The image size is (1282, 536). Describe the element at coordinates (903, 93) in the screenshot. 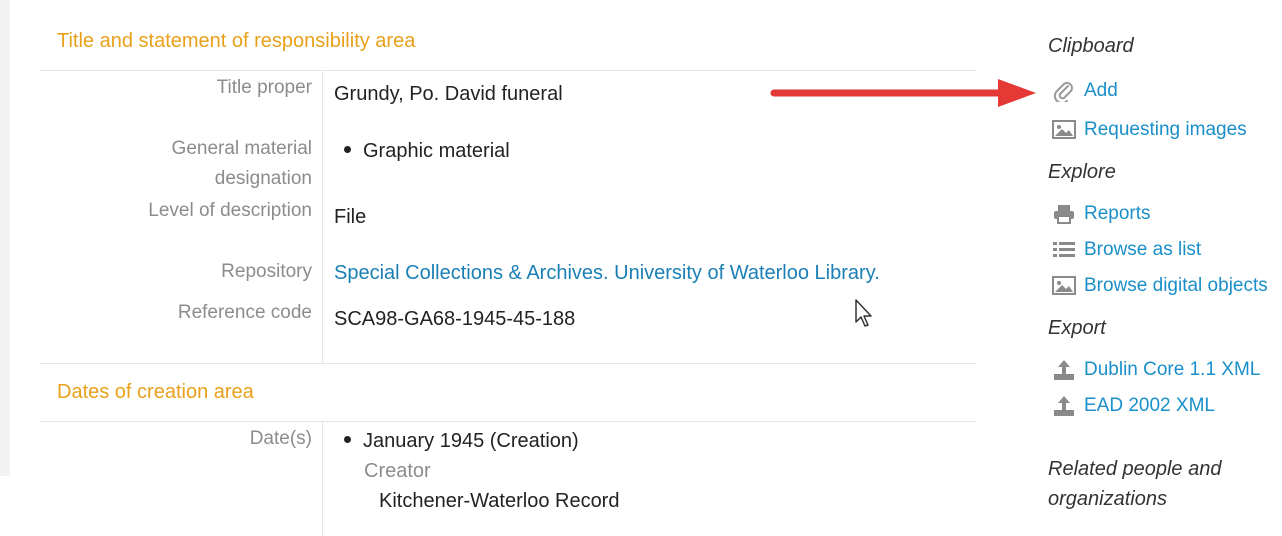

I see `annotation-arrow-icon` at that location.